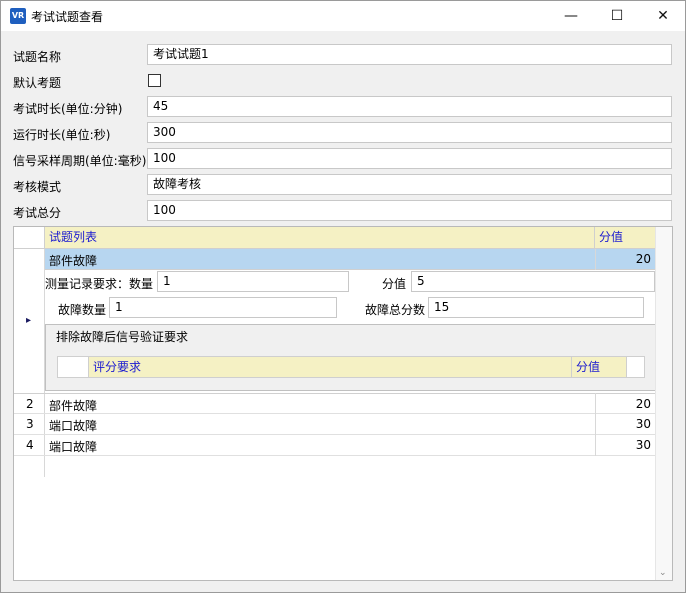 Image resolution: width=686 pixels, height=593 pixels. What do you see at coordinates (663, 573) in the screenshot?
I see `scroll-down-icon: ⌄` at bounding box center [663, 573].